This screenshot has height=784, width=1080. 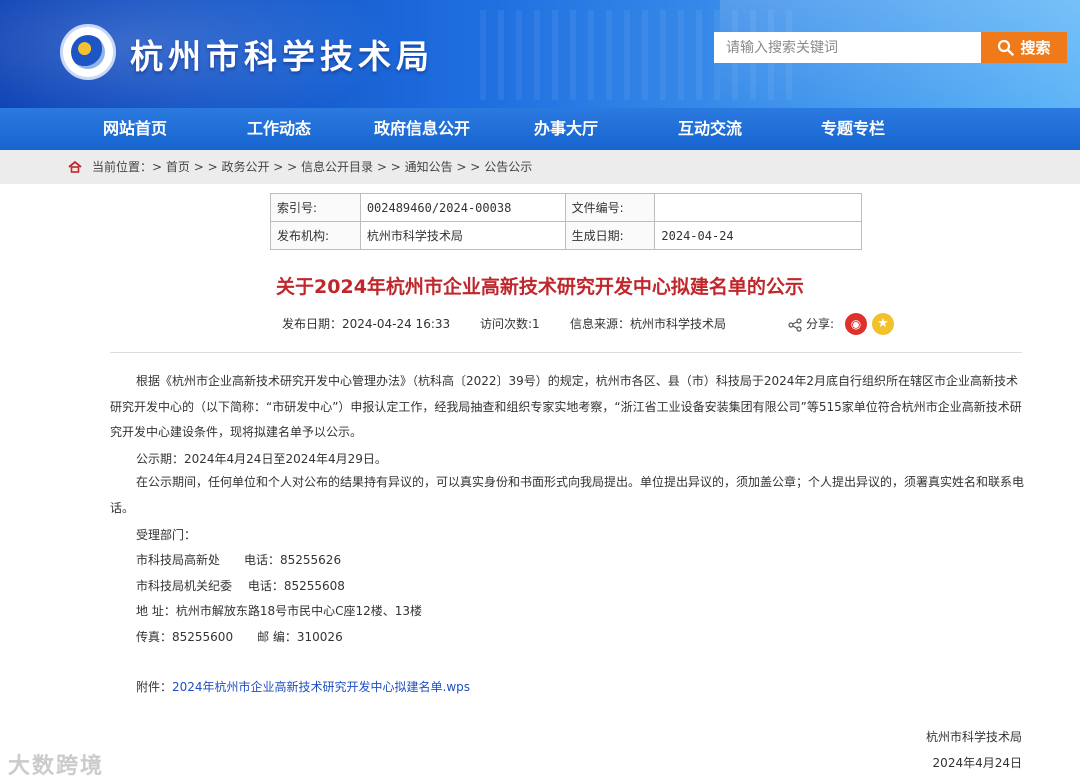 I want to click on attachment-label: 附件：, so click(x=154, y=687).